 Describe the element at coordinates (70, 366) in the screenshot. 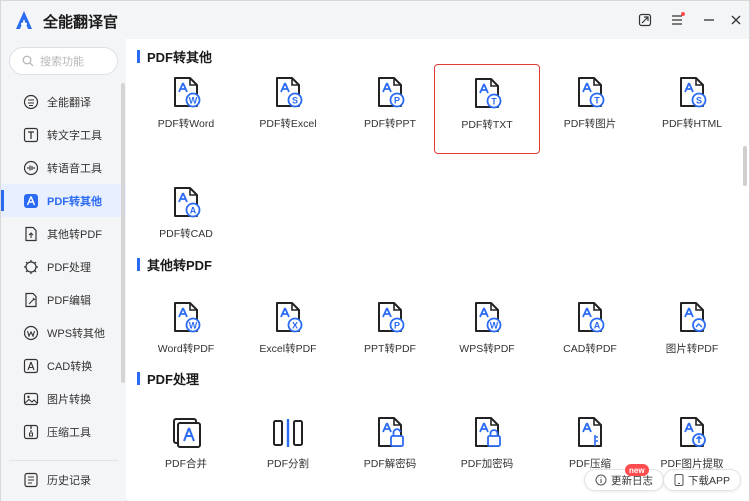

I see `sidebar-item-label: CAD转换` at that location.